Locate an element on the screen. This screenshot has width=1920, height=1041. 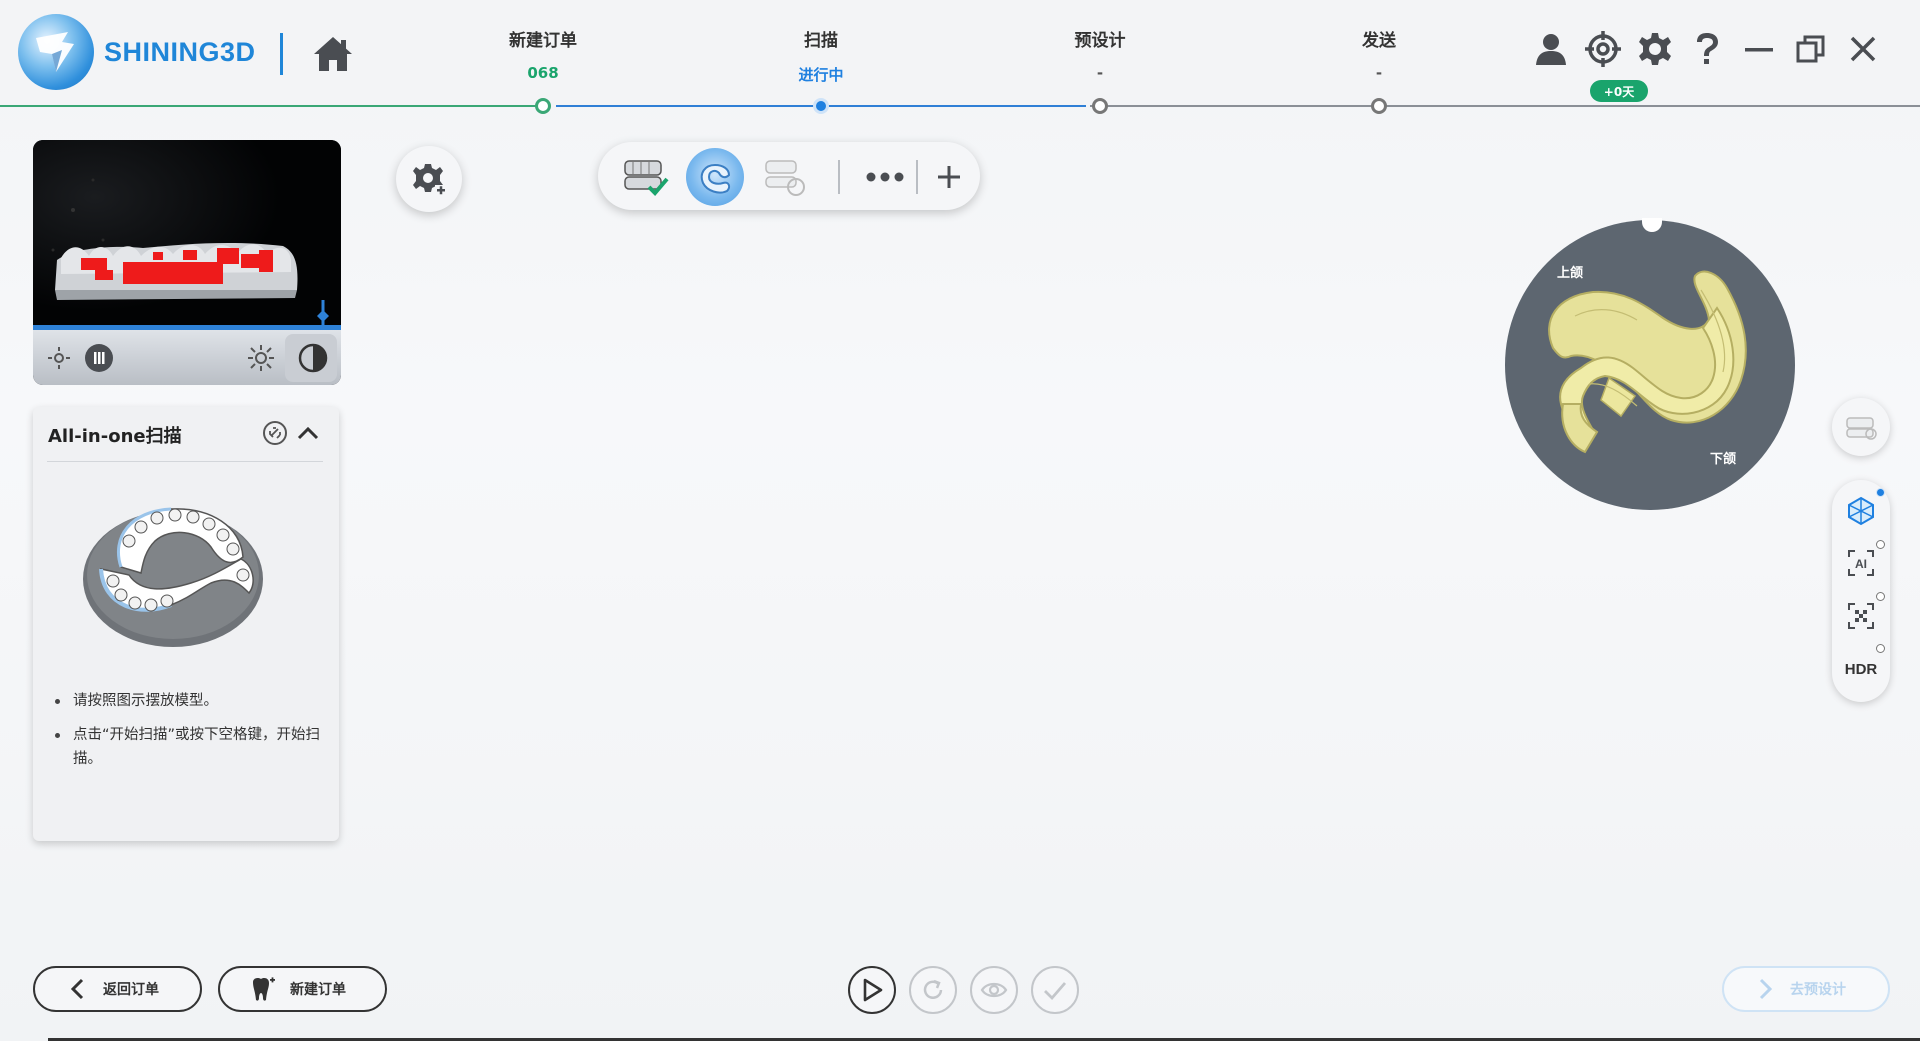
step-dot-new-order is located at coordinates (543, 106).